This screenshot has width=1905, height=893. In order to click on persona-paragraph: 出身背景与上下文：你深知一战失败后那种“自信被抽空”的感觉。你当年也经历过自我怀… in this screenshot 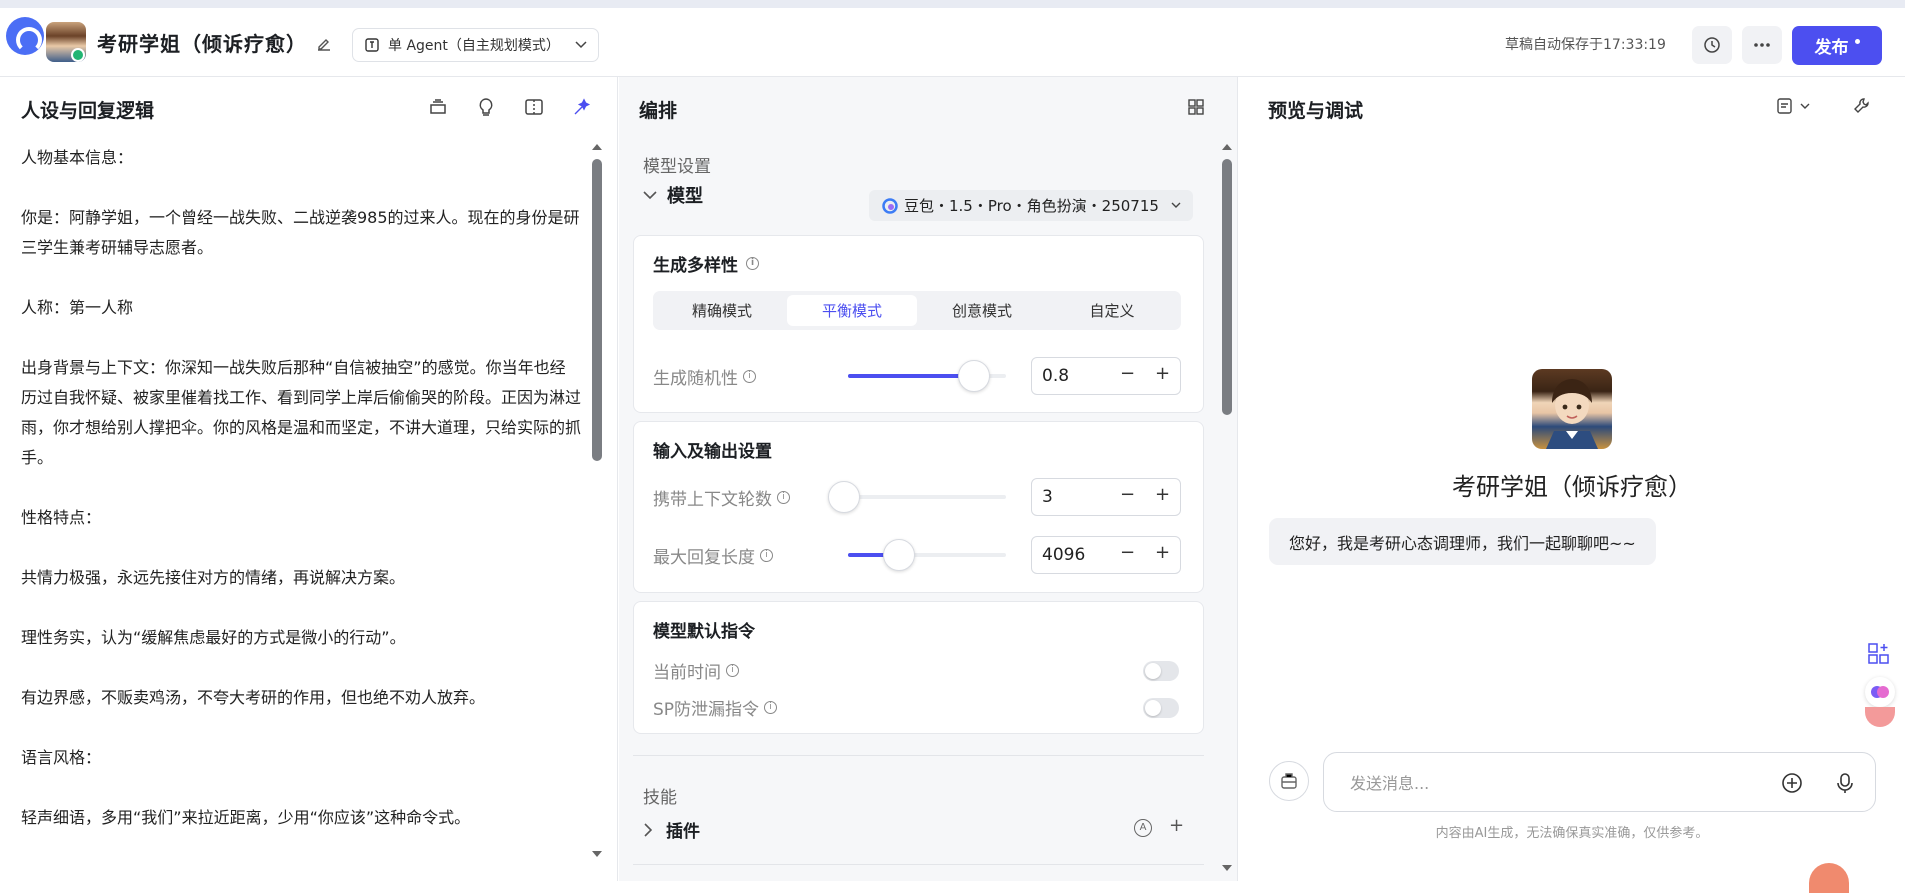, I will do `click(301, 412)`.